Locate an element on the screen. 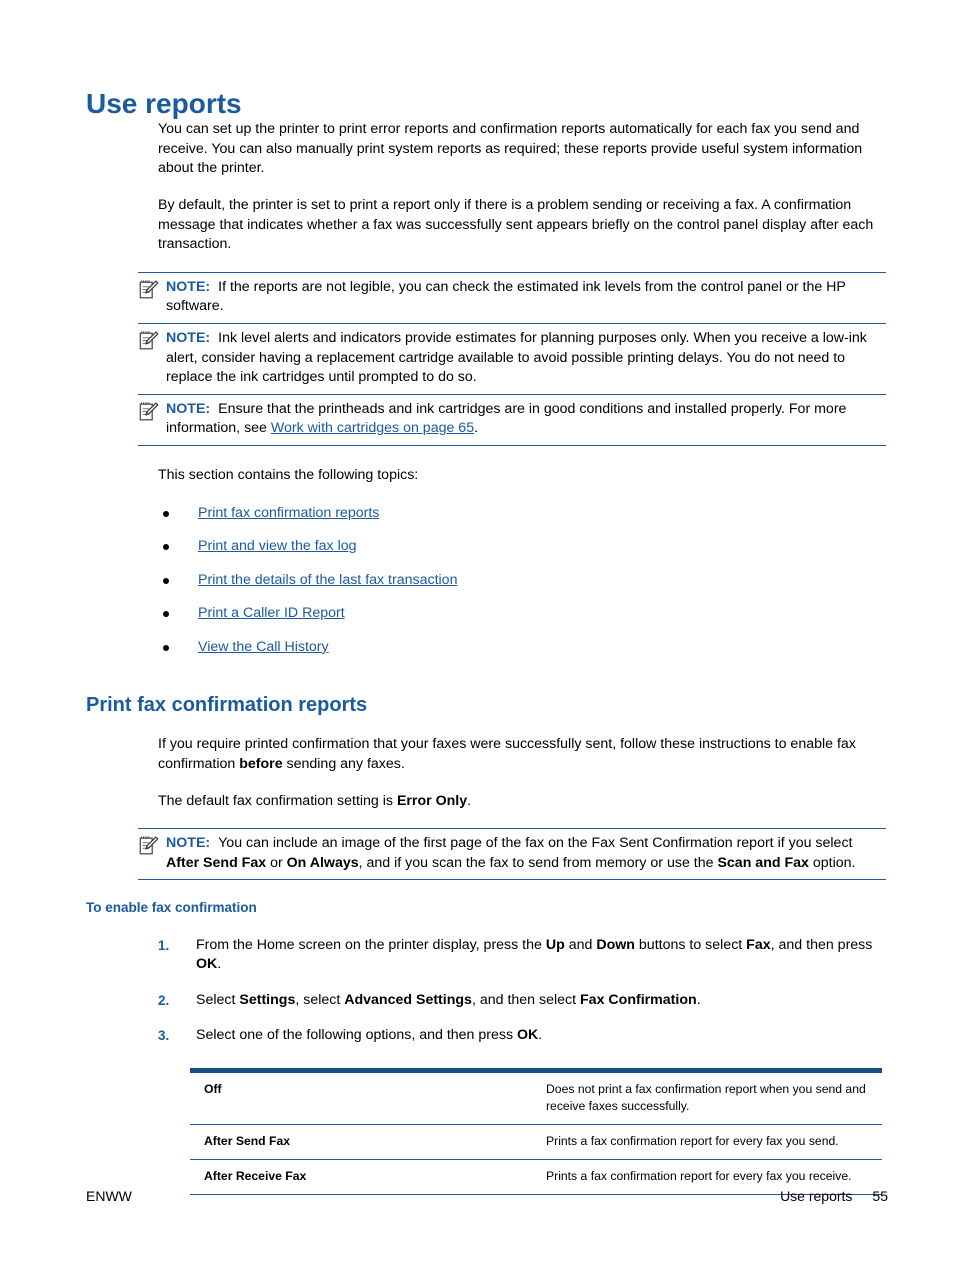  note-bold-after-send-fax: After Send Fax is located at coordinates (216, 862).